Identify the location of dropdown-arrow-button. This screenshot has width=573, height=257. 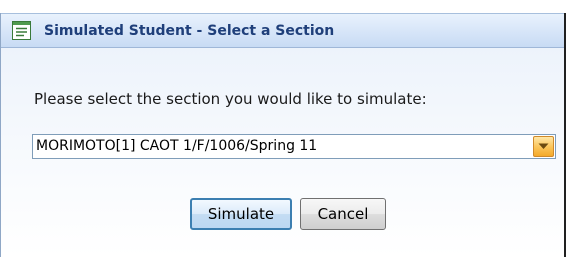
(543, 146).